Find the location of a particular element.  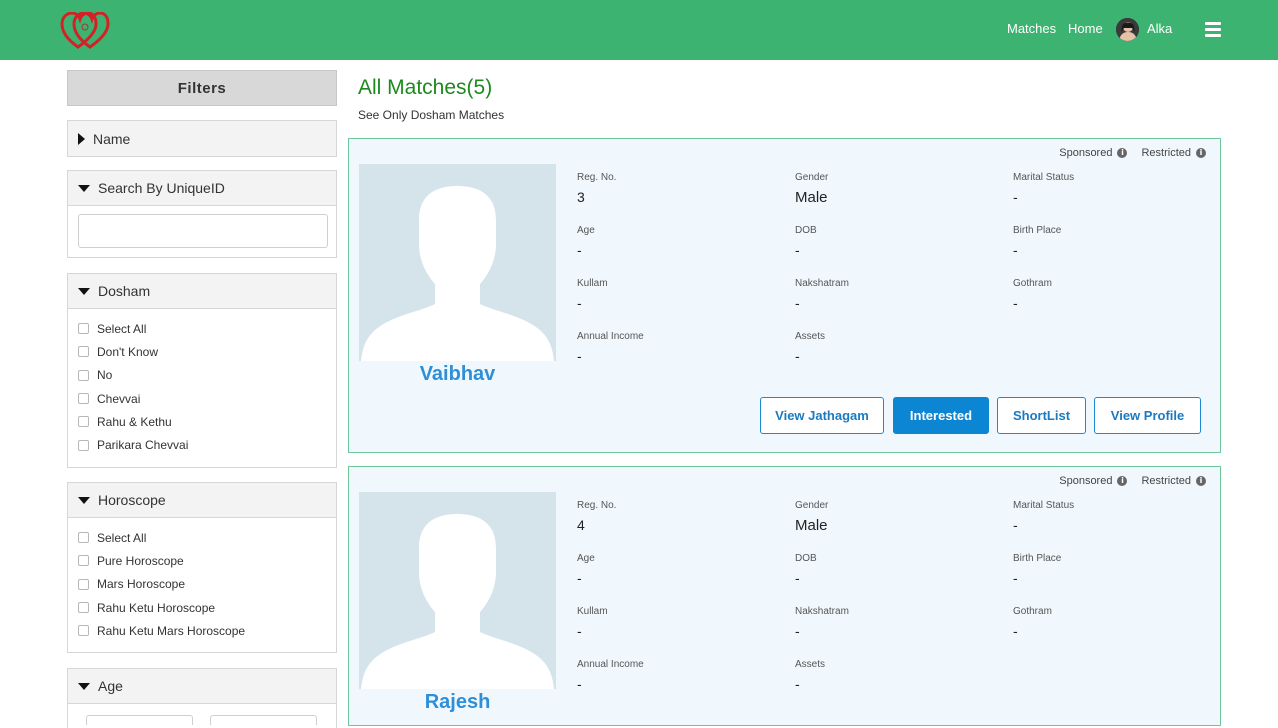

field-label: Marital Status is located at coordinates (1044, 177).